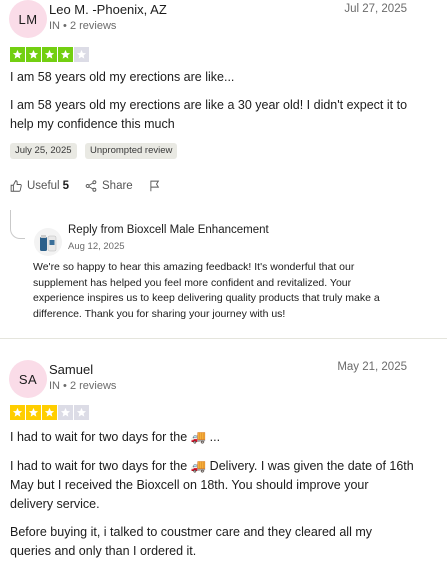 The height and width of the screenshot is (568, 447). I want to click on useful-button: Useful 5, so click(39, 186).